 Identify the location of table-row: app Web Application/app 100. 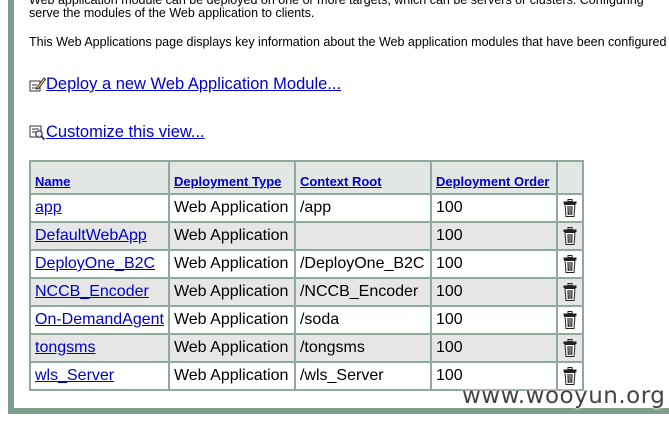
(306, 208).